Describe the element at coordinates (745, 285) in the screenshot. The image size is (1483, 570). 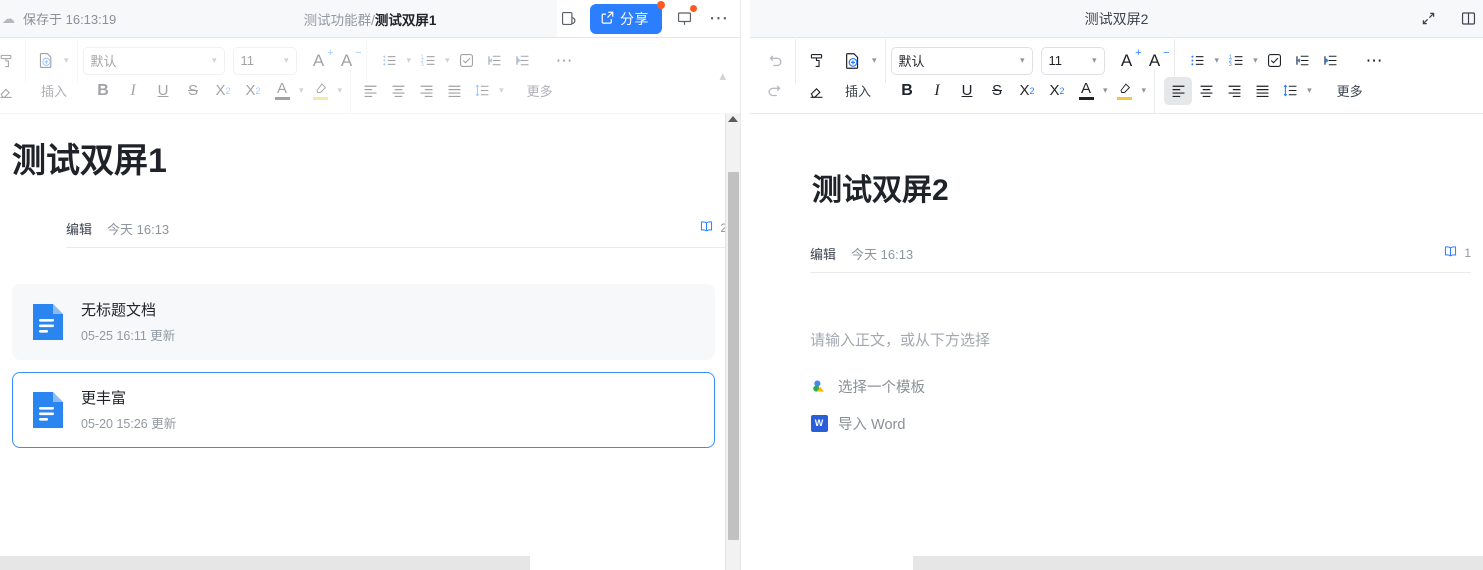
I see `panel-divider` at that location.